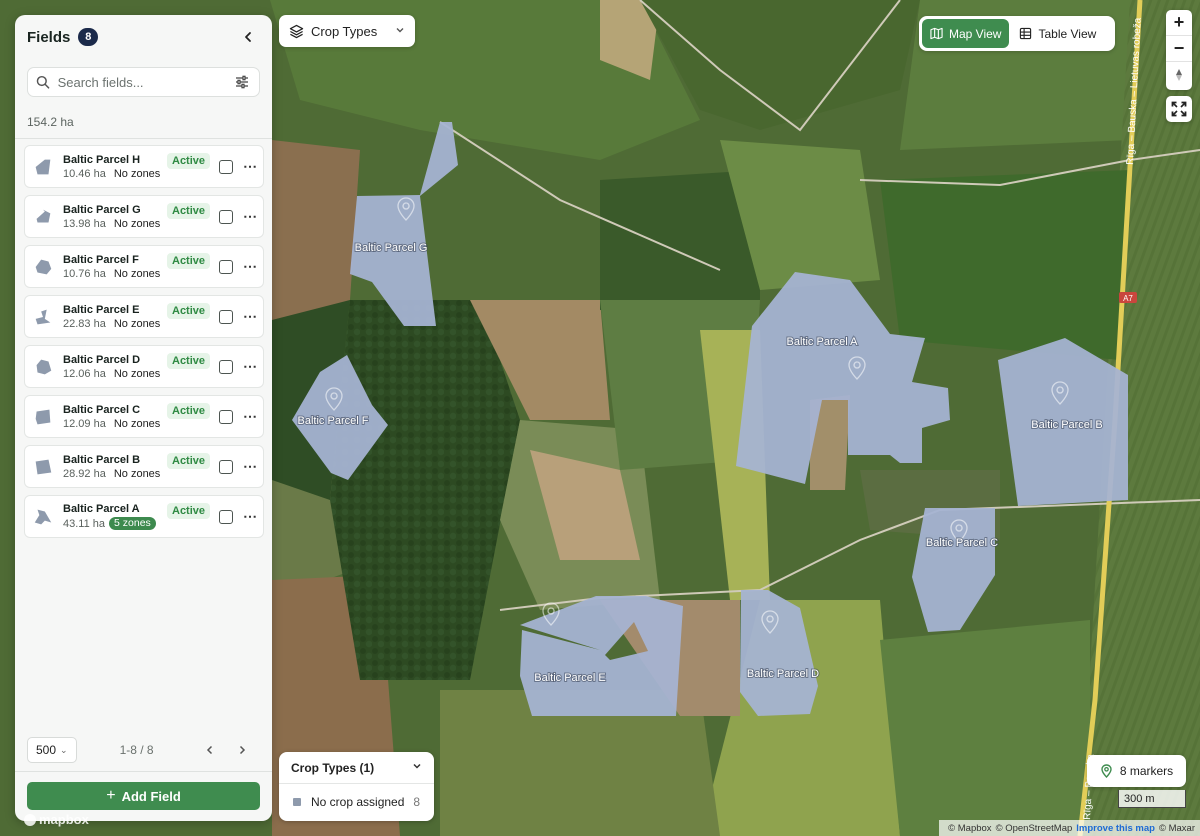 The image size is (1200, 836). Describe the element at coordinates (297, 802) in the screenshot. I see `legend-swatch` at that location.